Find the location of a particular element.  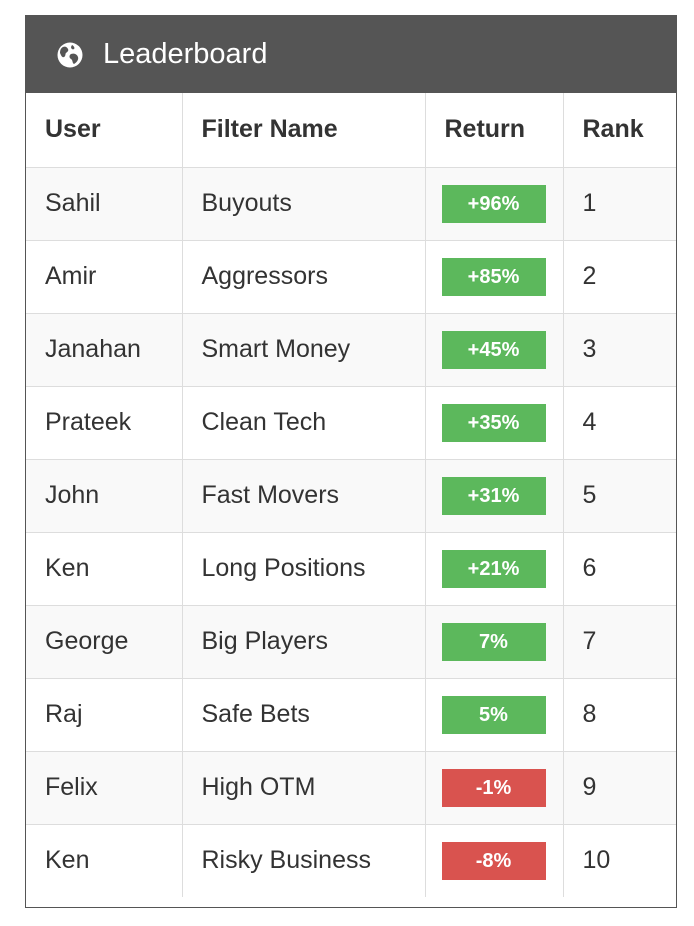

cell-rank: 4 is located at coordinates (619, 422).